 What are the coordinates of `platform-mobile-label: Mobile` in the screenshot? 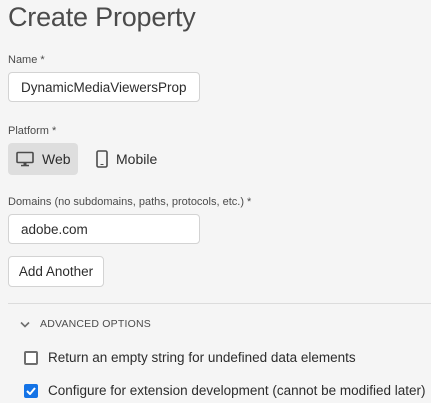 It's located at (137, 159).